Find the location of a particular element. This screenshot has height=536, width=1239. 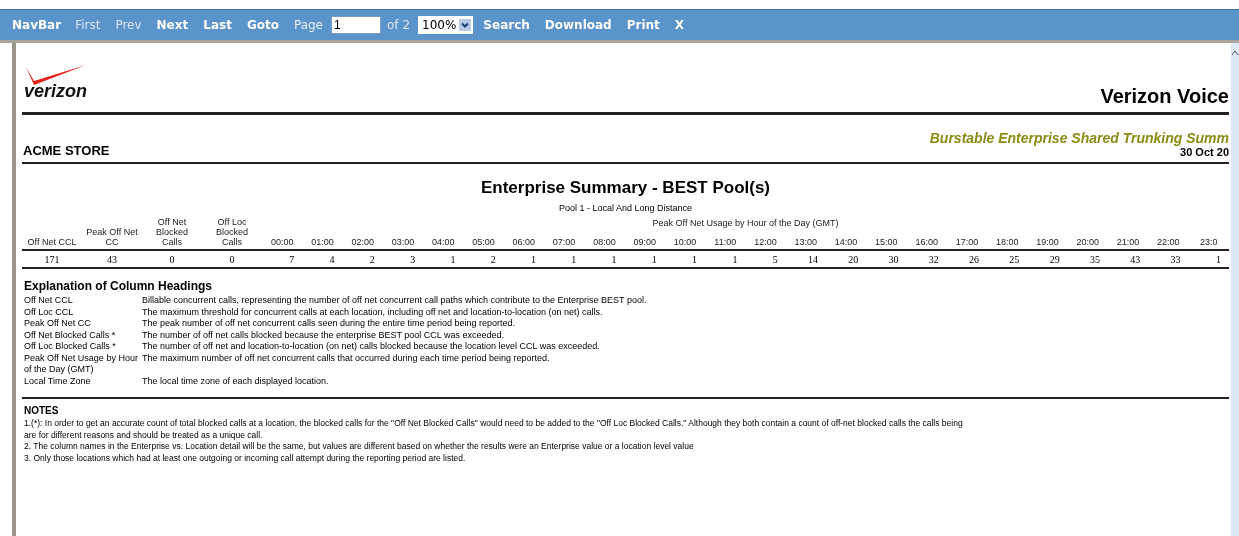

table-cell: 35 is located at coordinates (1087, 259).